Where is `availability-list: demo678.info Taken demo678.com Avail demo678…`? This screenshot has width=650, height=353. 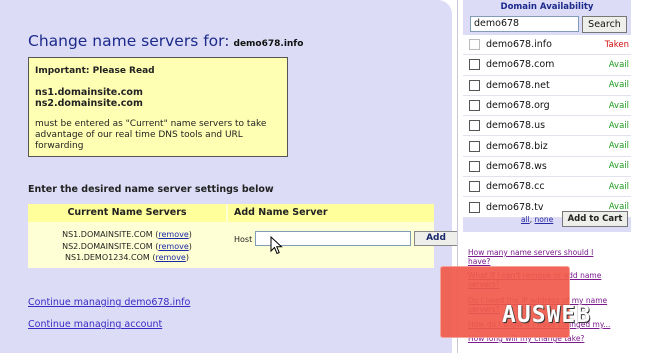 availability-list: demo678.info Taken demo678.com Avail demo678… is located at coordinates (547, 126).